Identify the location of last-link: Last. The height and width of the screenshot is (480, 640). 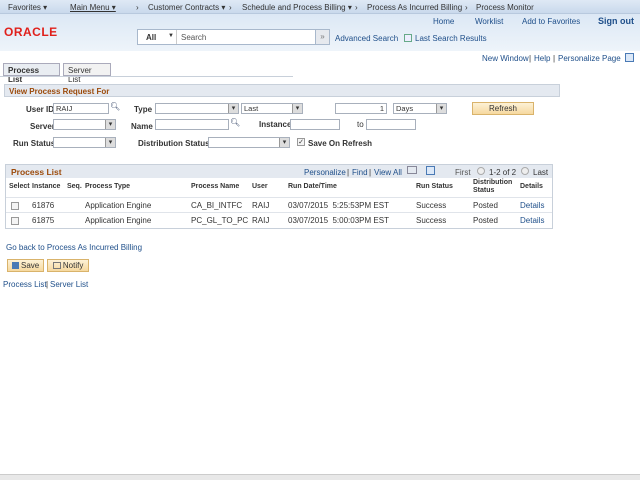
(540, 172).